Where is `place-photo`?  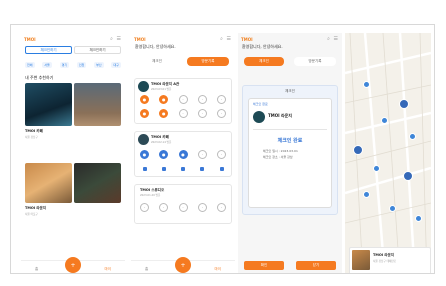
place-photo is located at coordinates (361, 260).